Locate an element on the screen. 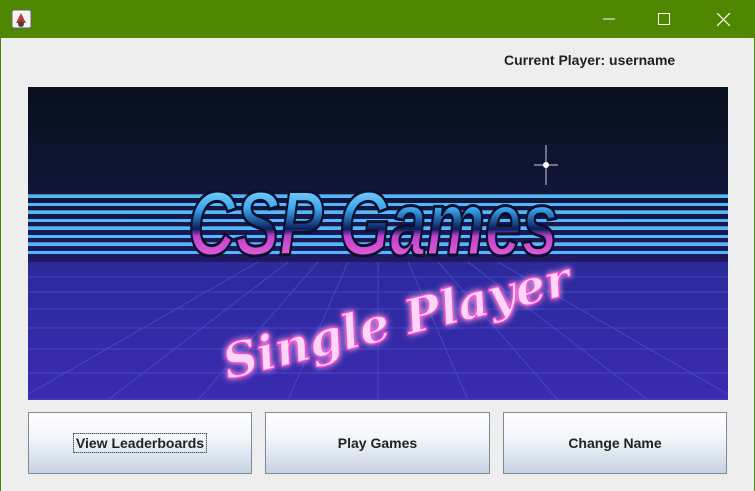 Image resolution: width=755 pixels, height=491 pixels. java-app-icon is located at coordinates (21, 19).